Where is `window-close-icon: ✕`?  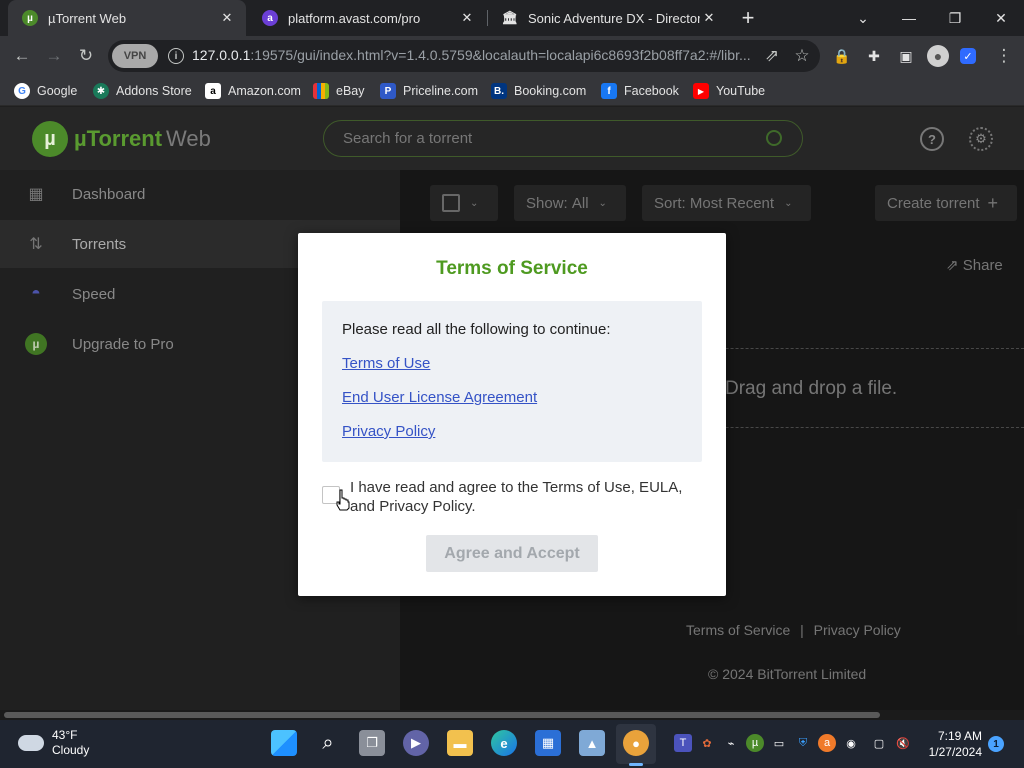 window-close-icon: ✕ is located at coordinates (1001, 18).